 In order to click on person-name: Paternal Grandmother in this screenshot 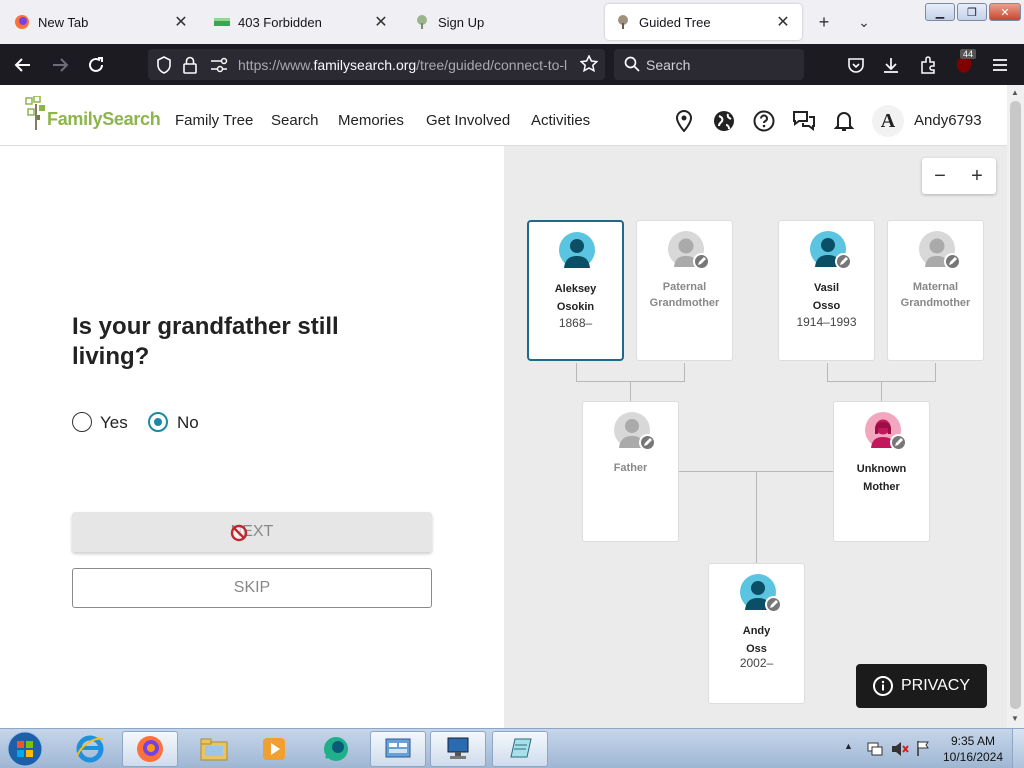, I will do `click(684, 295)`.